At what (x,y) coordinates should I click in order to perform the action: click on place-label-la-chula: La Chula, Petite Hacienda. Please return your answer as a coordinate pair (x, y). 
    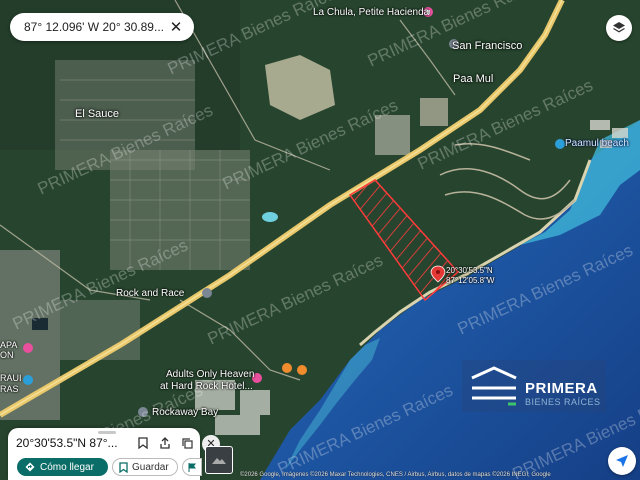
    Looking at the image, I should click on (371, 12).